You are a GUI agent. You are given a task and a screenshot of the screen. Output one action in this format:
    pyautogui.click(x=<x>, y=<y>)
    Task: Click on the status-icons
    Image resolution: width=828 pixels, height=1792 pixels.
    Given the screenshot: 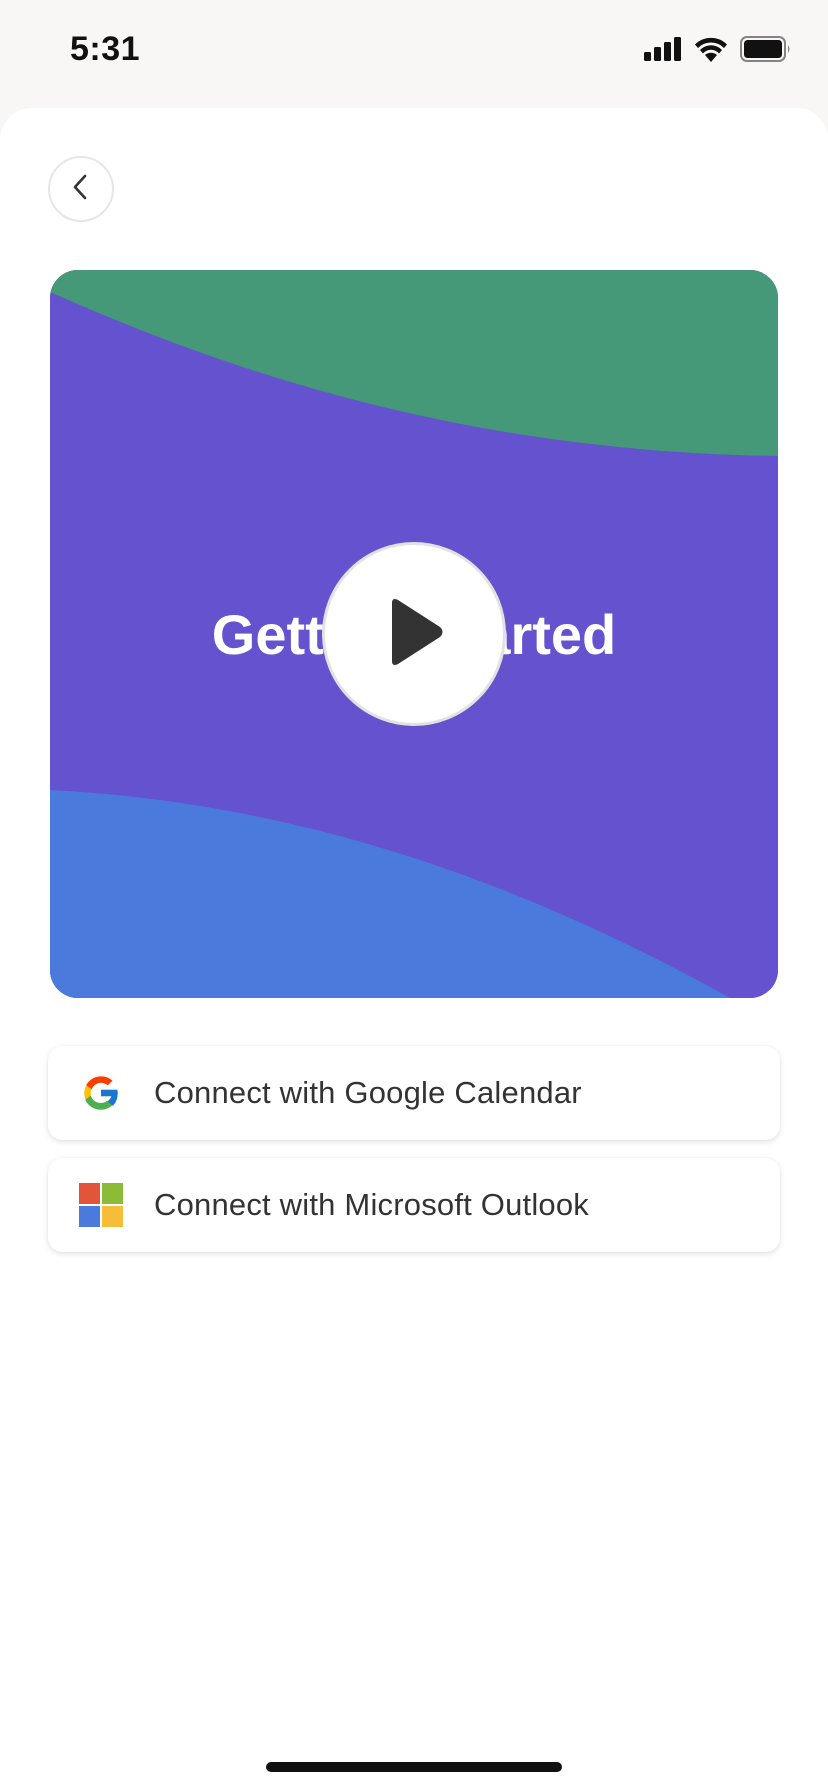 What is the action you would take?
    pyautogui.click(x=718, y=51)
    